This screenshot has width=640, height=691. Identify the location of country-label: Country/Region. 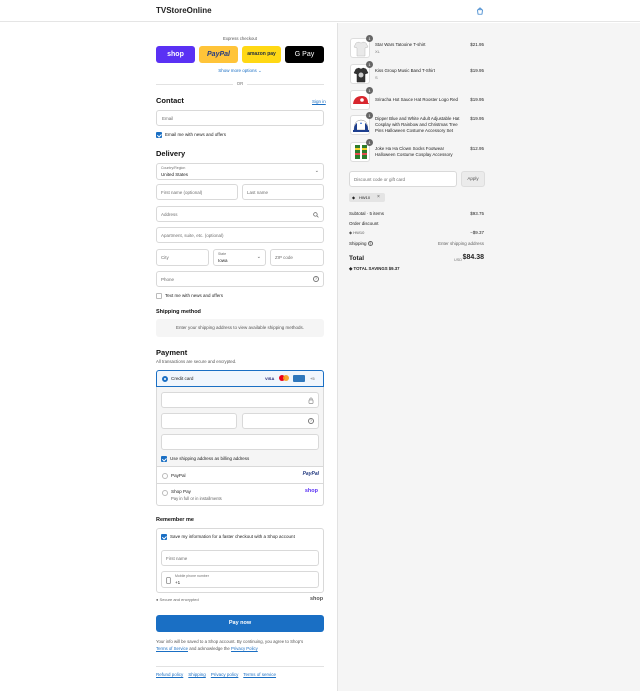
(173, 168).